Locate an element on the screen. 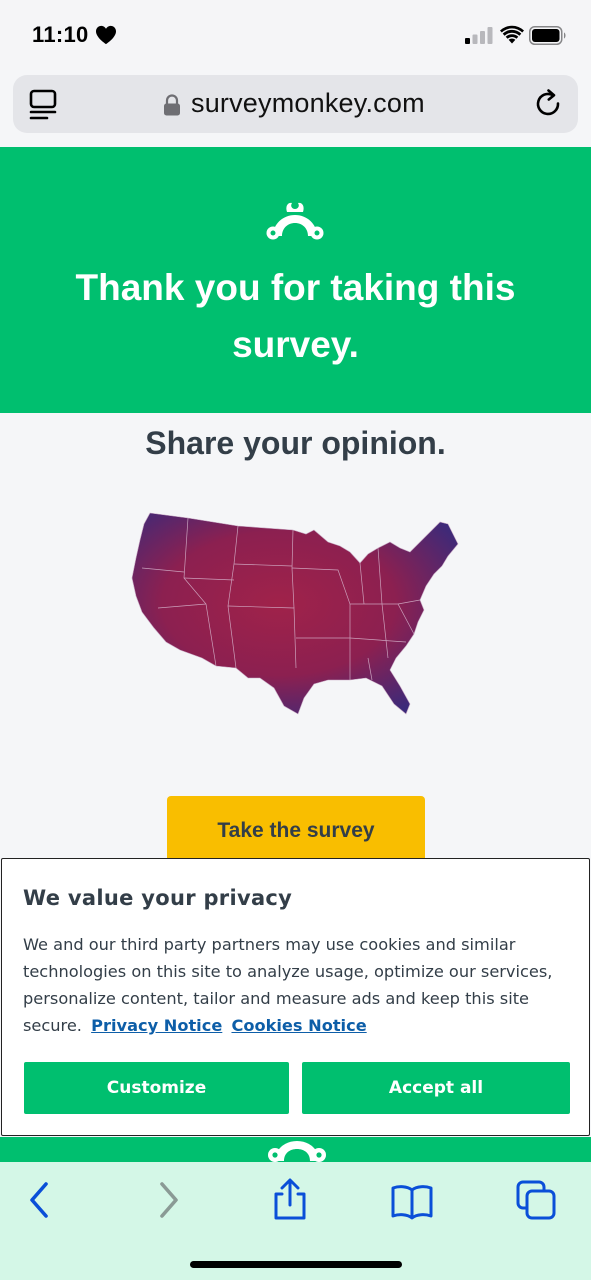 The width and height of the screenshot is (591, 1280). cookies-notice-link: Cookies Notice is located at coordinates (298, 1025).